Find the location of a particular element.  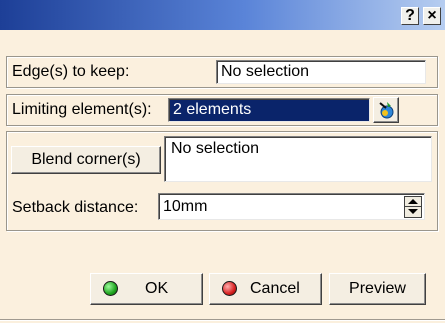

cancel-icon is located at coordinates (229, 288).